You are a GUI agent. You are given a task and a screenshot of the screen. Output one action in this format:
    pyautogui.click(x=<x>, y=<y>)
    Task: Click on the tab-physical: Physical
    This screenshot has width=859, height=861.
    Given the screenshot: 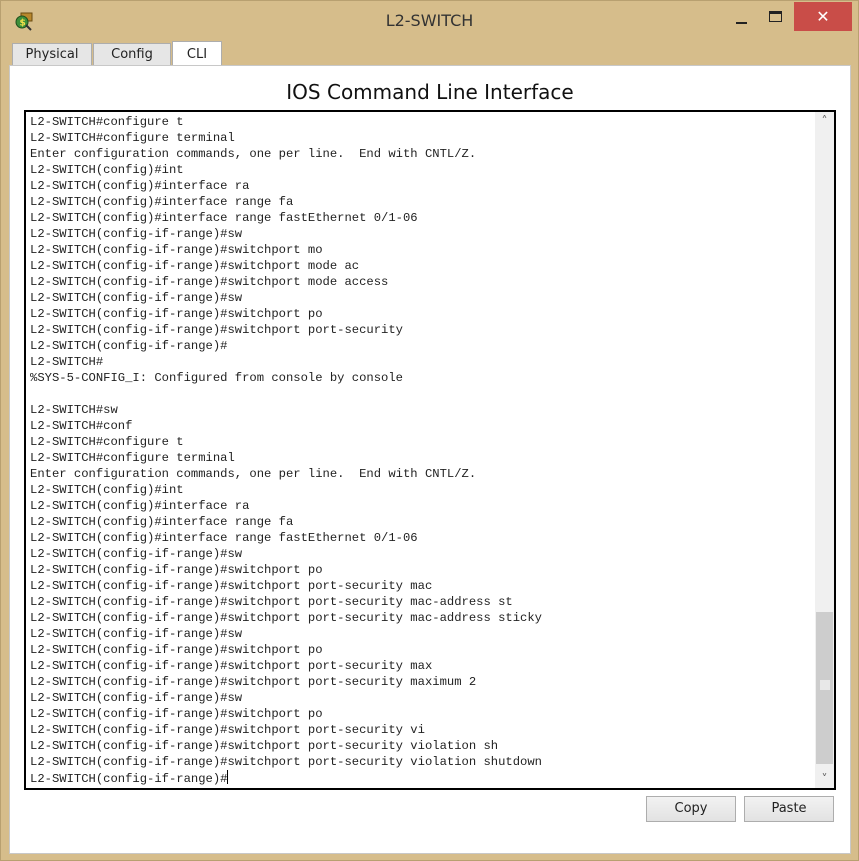 What is the action you would take?
    pyautogui.click(x=52, y=54)
    